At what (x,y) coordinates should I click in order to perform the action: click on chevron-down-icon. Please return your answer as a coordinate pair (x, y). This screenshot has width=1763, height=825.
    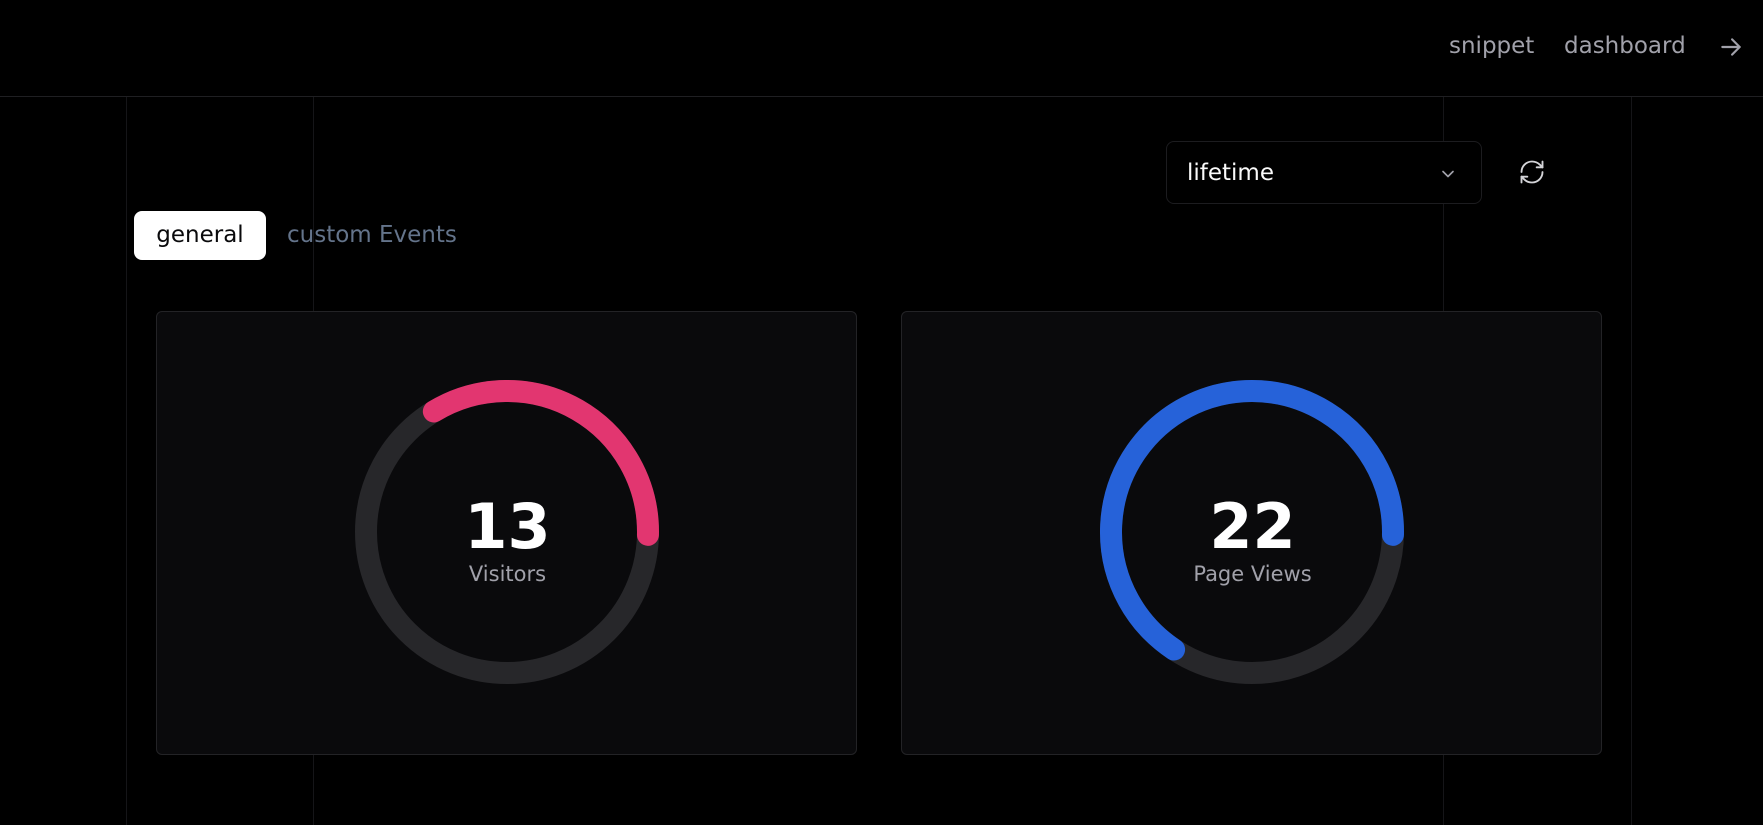
    Looking at the image, I should click on (1448, 174).